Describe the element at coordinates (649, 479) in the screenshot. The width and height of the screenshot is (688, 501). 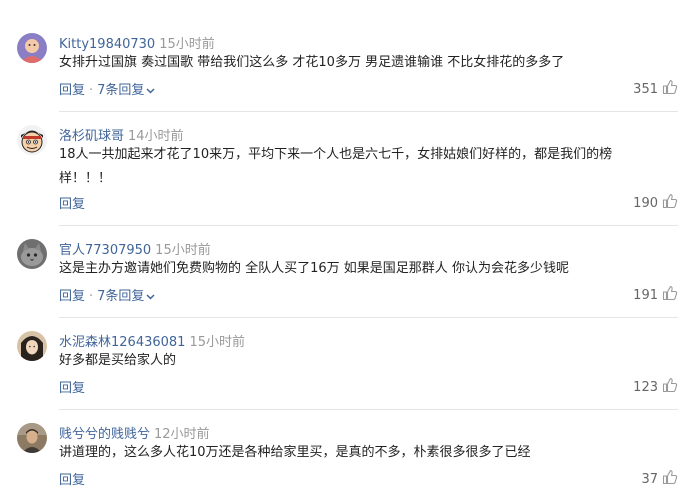
I see `like-count: 37` at that location.